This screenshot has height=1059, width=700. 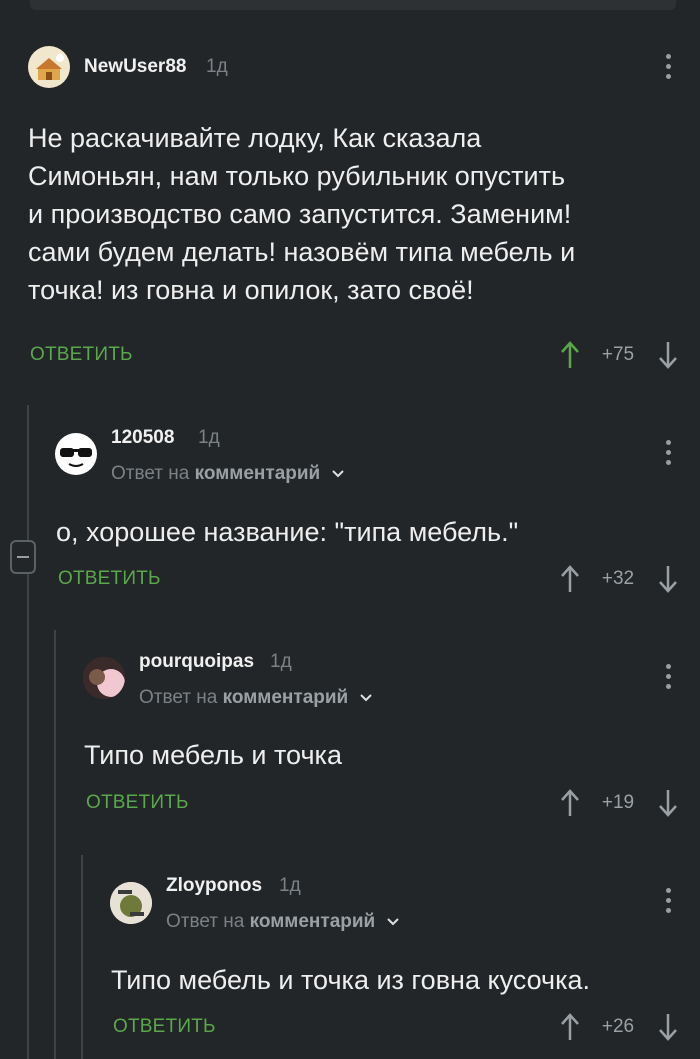 What do you see at coordinates (76, 457) in the screenshot?
I see `sunglasses-avatar-icon` at bounding box center [76, 457].